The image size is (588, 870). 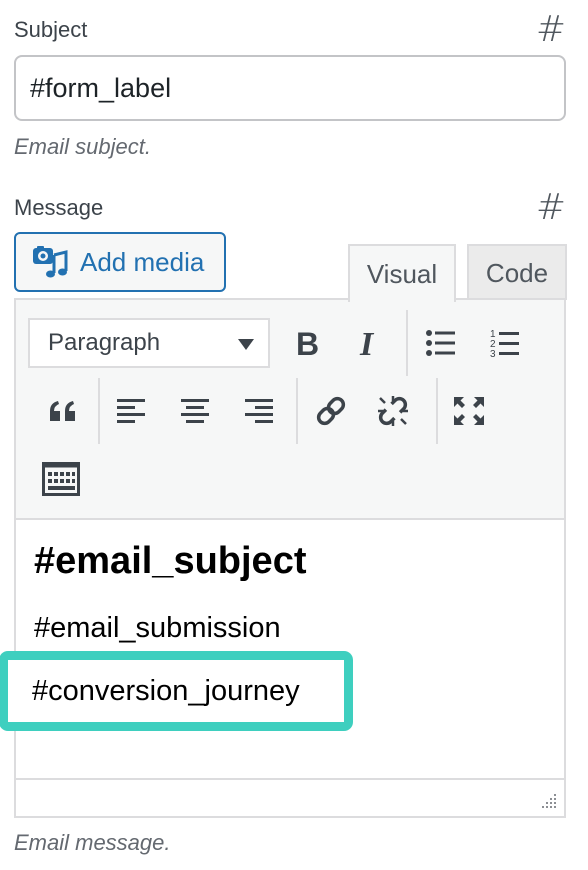 I want to click on blockquote-button, so click(x=63, y=411).